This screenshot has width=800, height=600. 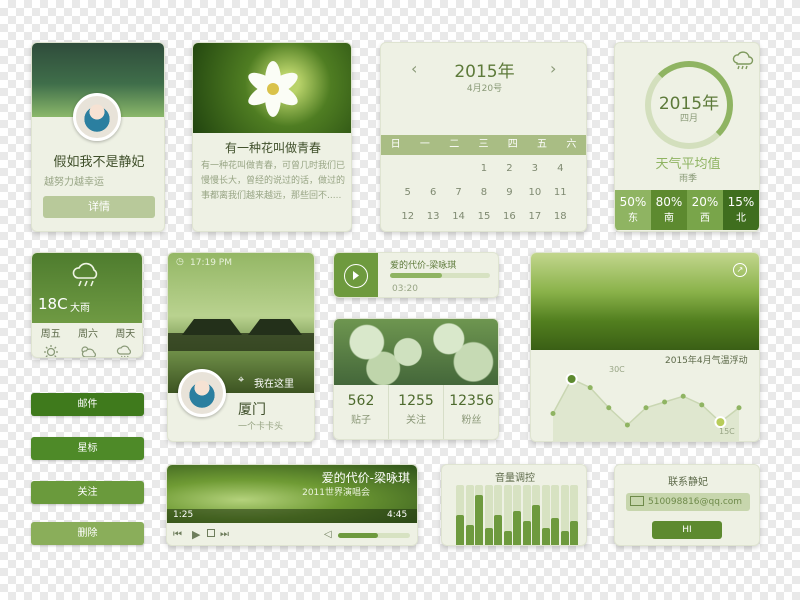 I want to click on hi-button: HI, so click(x=687, y=530).